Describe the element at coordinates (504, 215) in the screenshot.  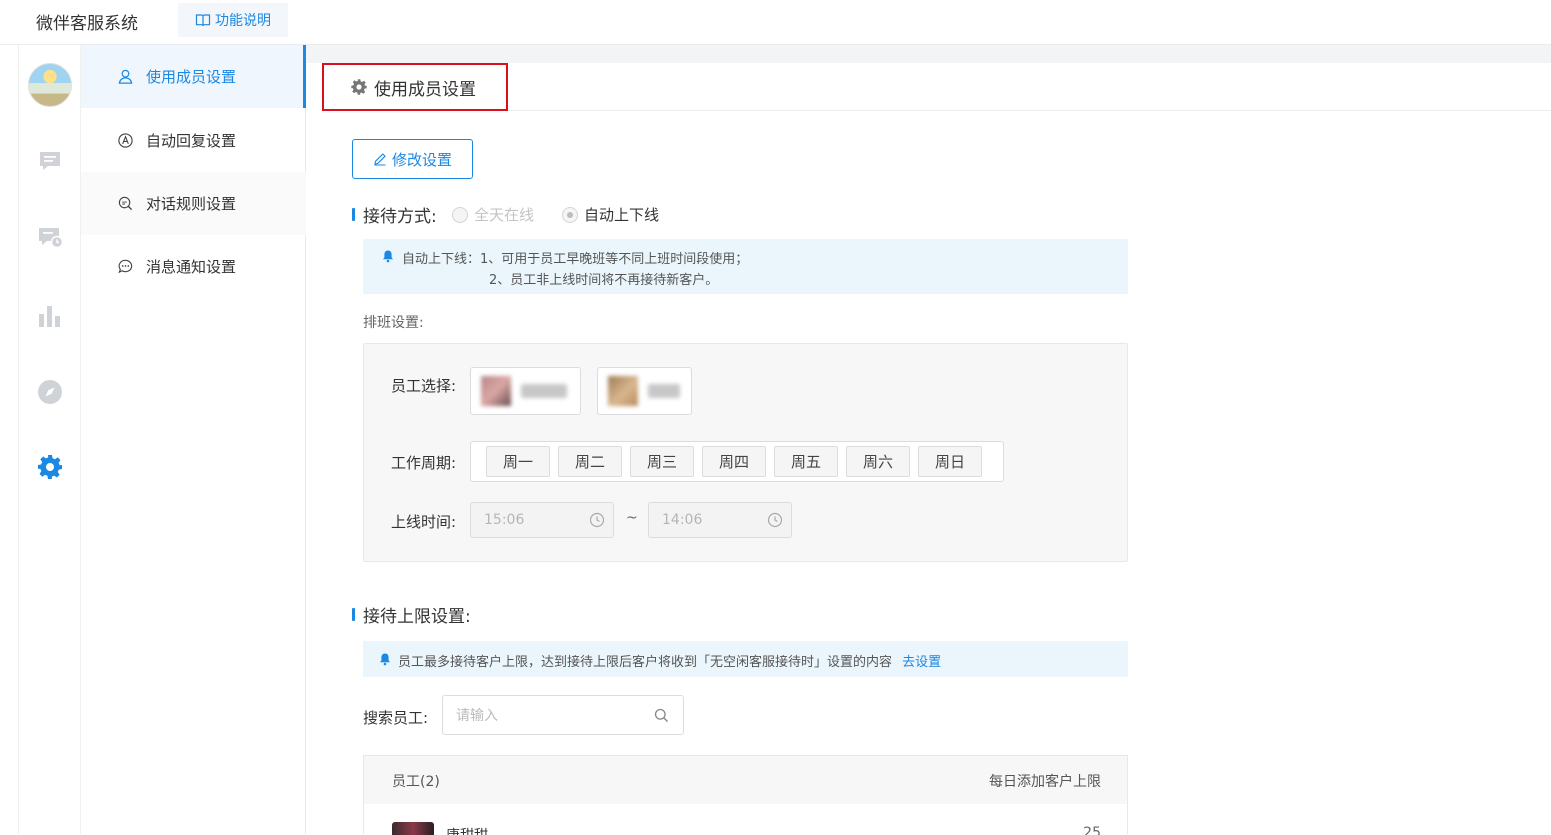
I see `radio-label: 全天在线` at that location.